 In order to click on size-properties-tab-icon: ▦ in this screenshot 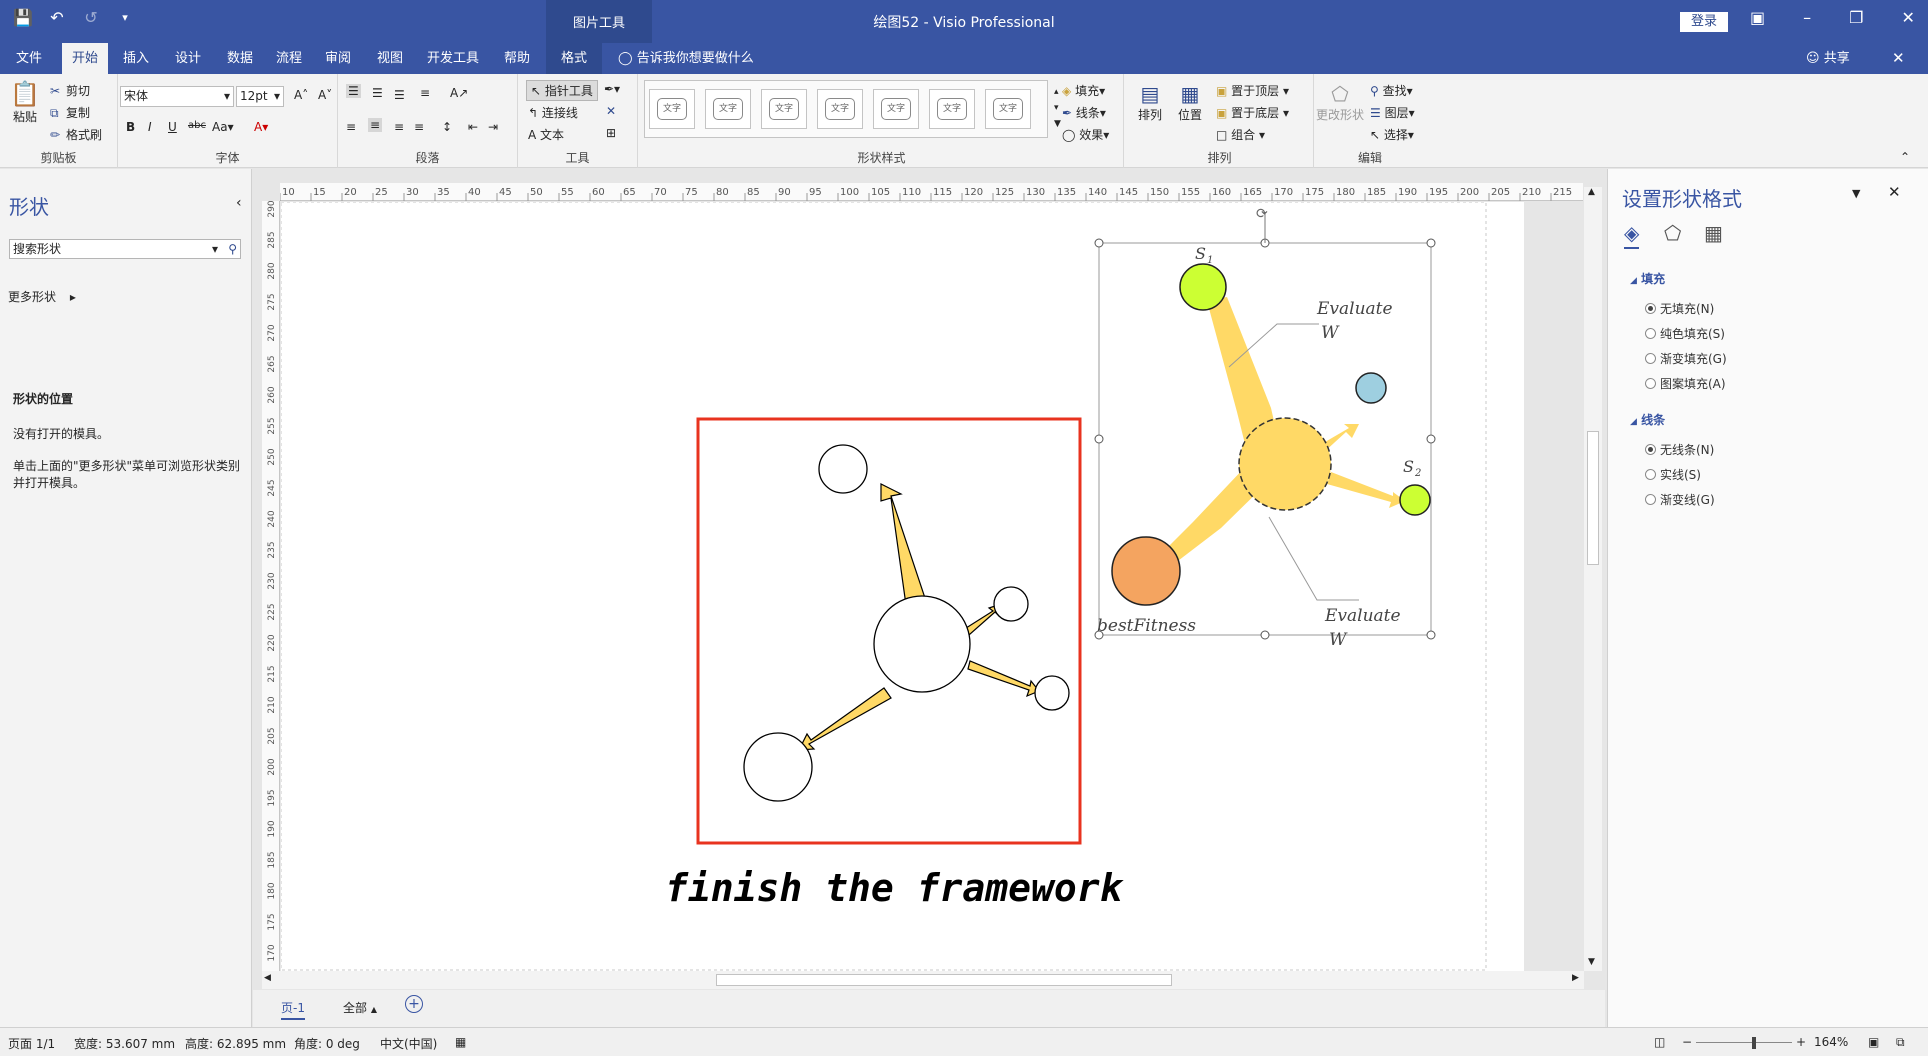, I will do `click(1713, 233)`.